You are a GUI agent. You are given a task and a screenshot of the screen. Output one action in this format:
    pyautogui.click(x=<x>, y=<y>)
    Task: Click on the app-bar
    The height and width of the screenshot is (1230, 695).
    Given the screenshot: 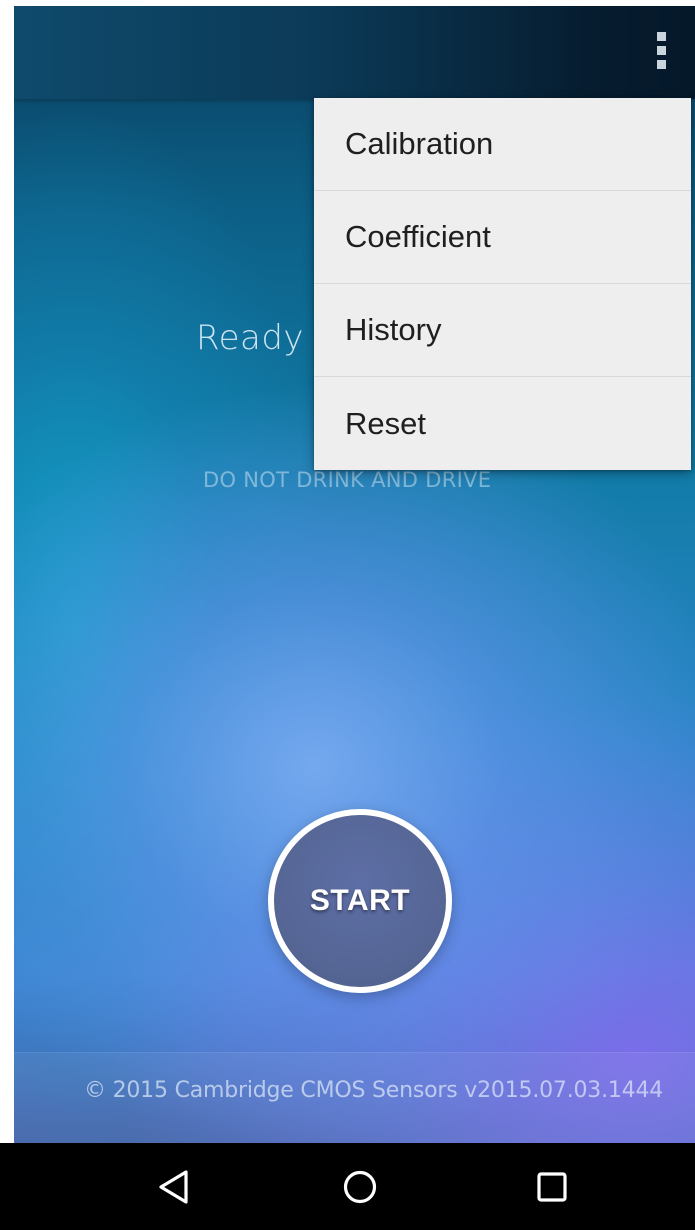 What is the action you would take?
    pyautogui.click(x=354, y=52)
    